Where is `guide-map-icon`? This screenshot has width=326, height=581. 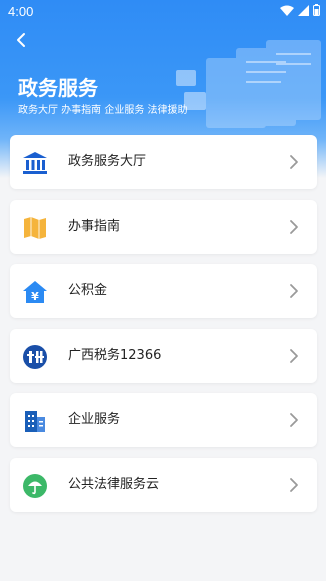
guide-map-icon is located at coordinates (35, 227).